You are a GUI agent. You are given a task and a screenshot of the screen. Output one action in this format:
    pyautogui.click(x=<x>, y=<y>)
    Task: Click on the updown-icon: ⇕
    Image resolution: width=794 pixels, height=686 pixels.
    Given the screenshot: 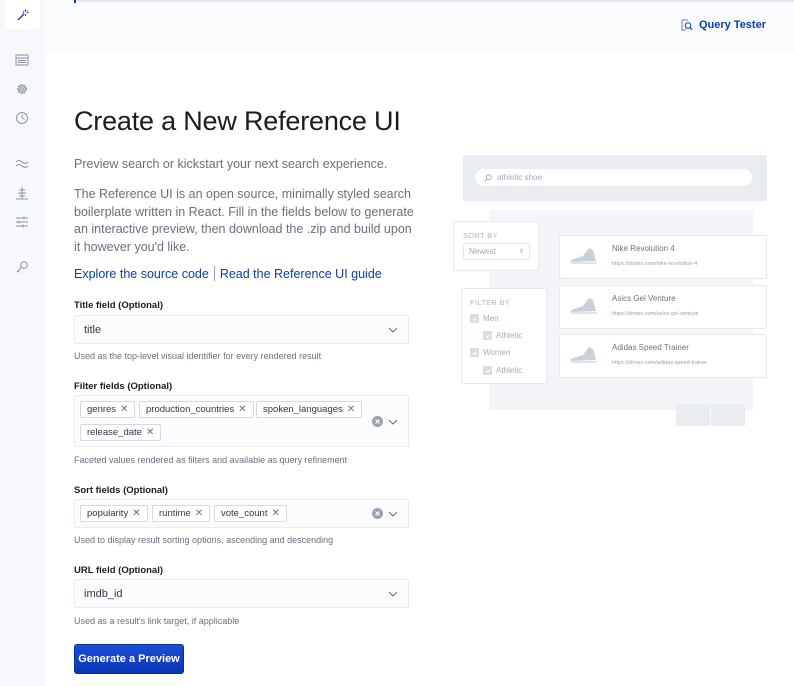 What is the action you would take?
    pyautogui.click(x=521, y=252)
    